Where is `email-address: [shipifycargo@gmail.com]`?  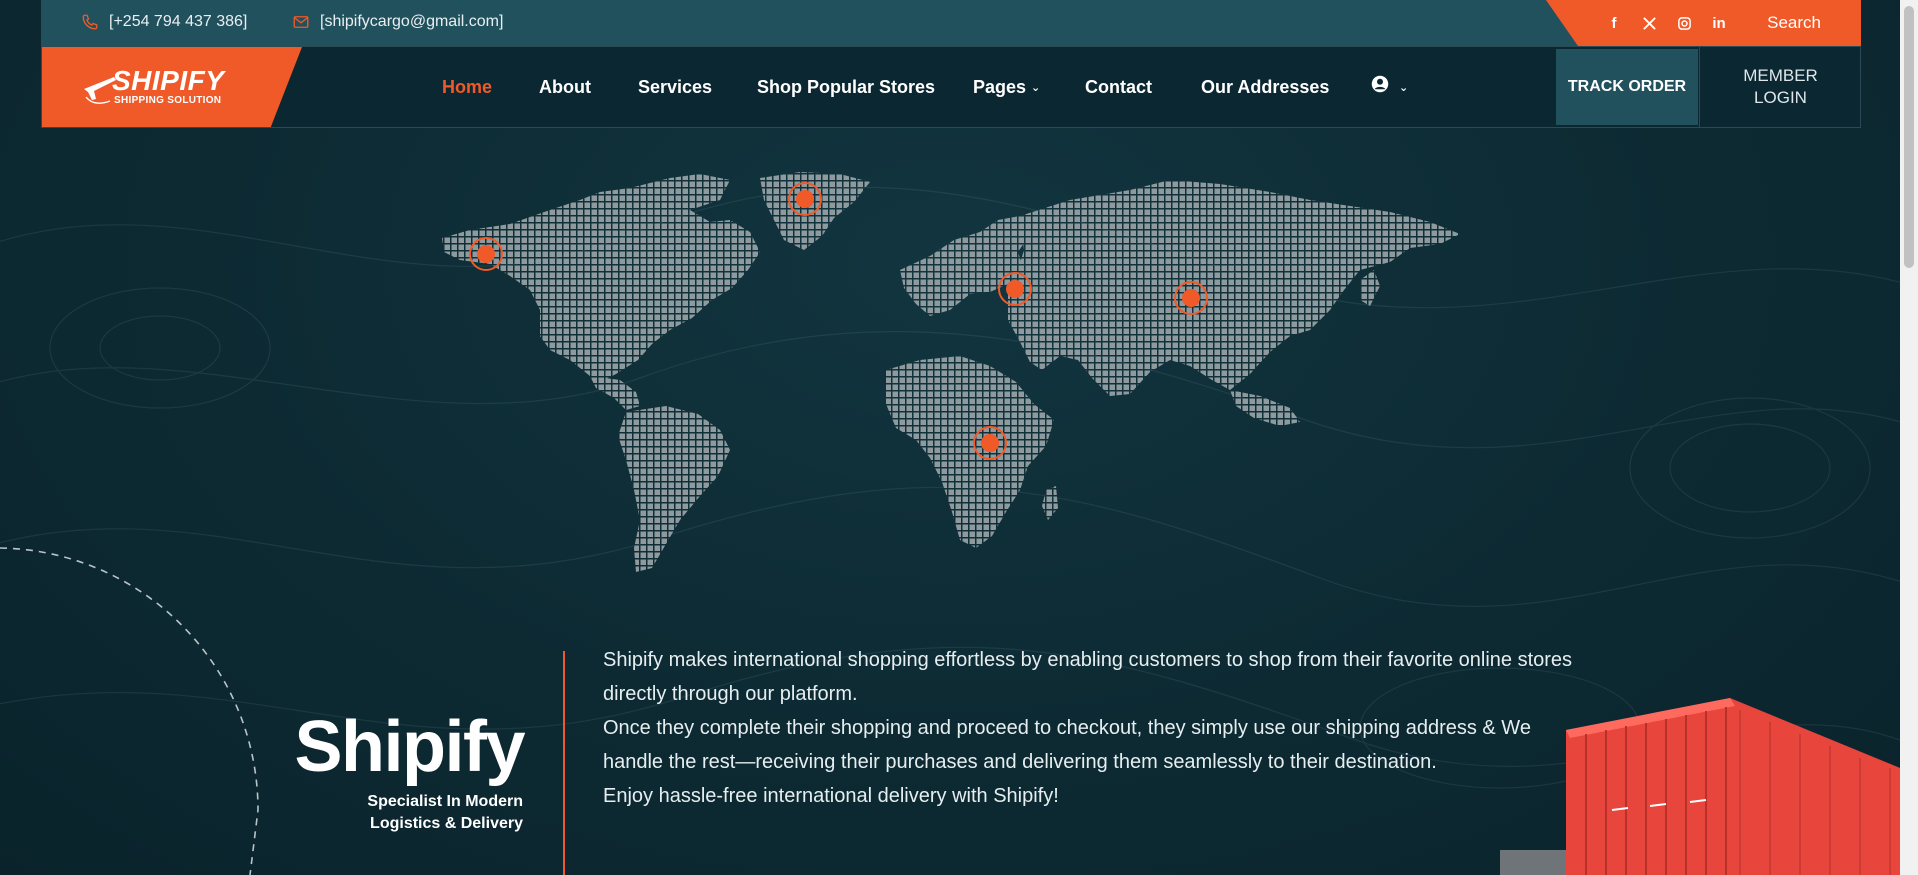
email-address: [shipifycargo@gmail.com] is located at coordinates (412, 21).